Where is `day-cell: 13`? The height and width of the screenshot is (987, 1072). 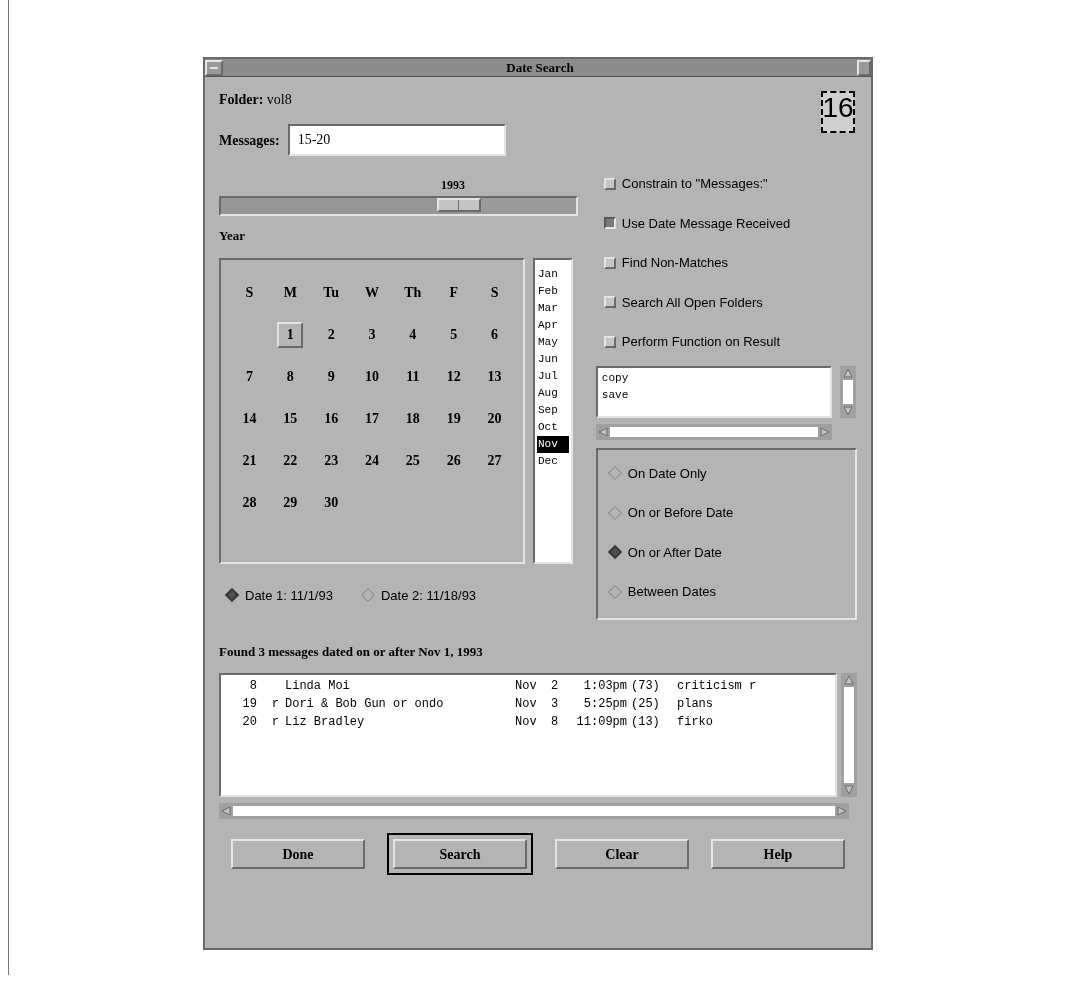
day-cell: 13 is located at coordinates (494, 376).